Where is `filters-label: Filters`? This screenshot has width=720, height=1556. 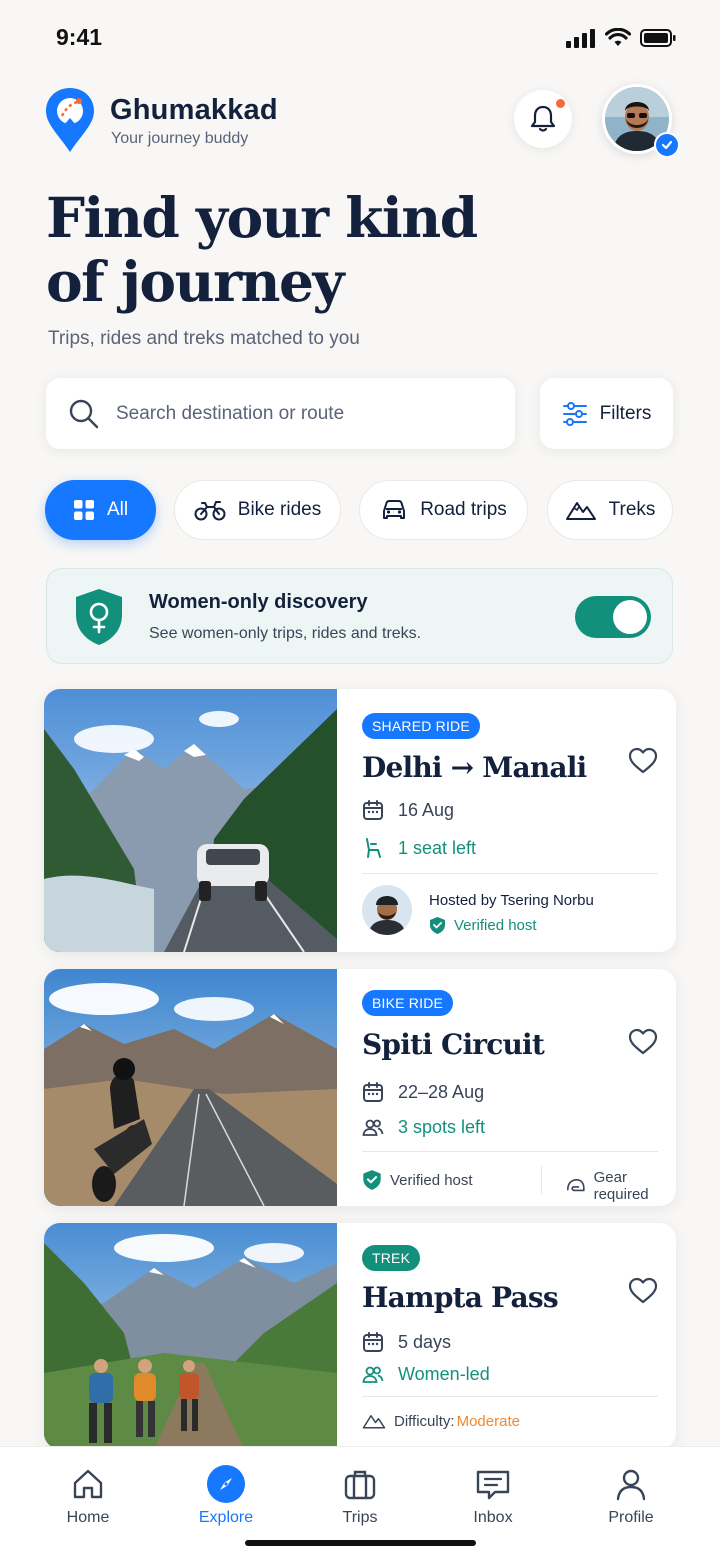 filters-label: Filters is located at coordinates (625, 413).